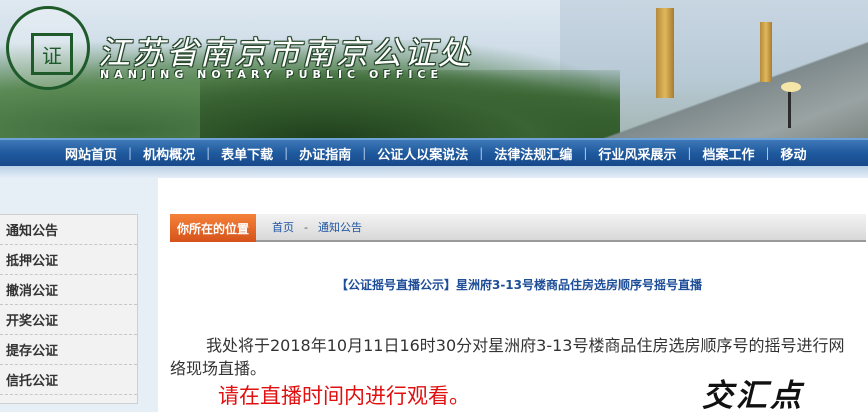 This screenshot has width=868, height=415. Describe the element at coordinates (91, 153) in the screenshot. I see `nav-item: 网站首页` at that location.